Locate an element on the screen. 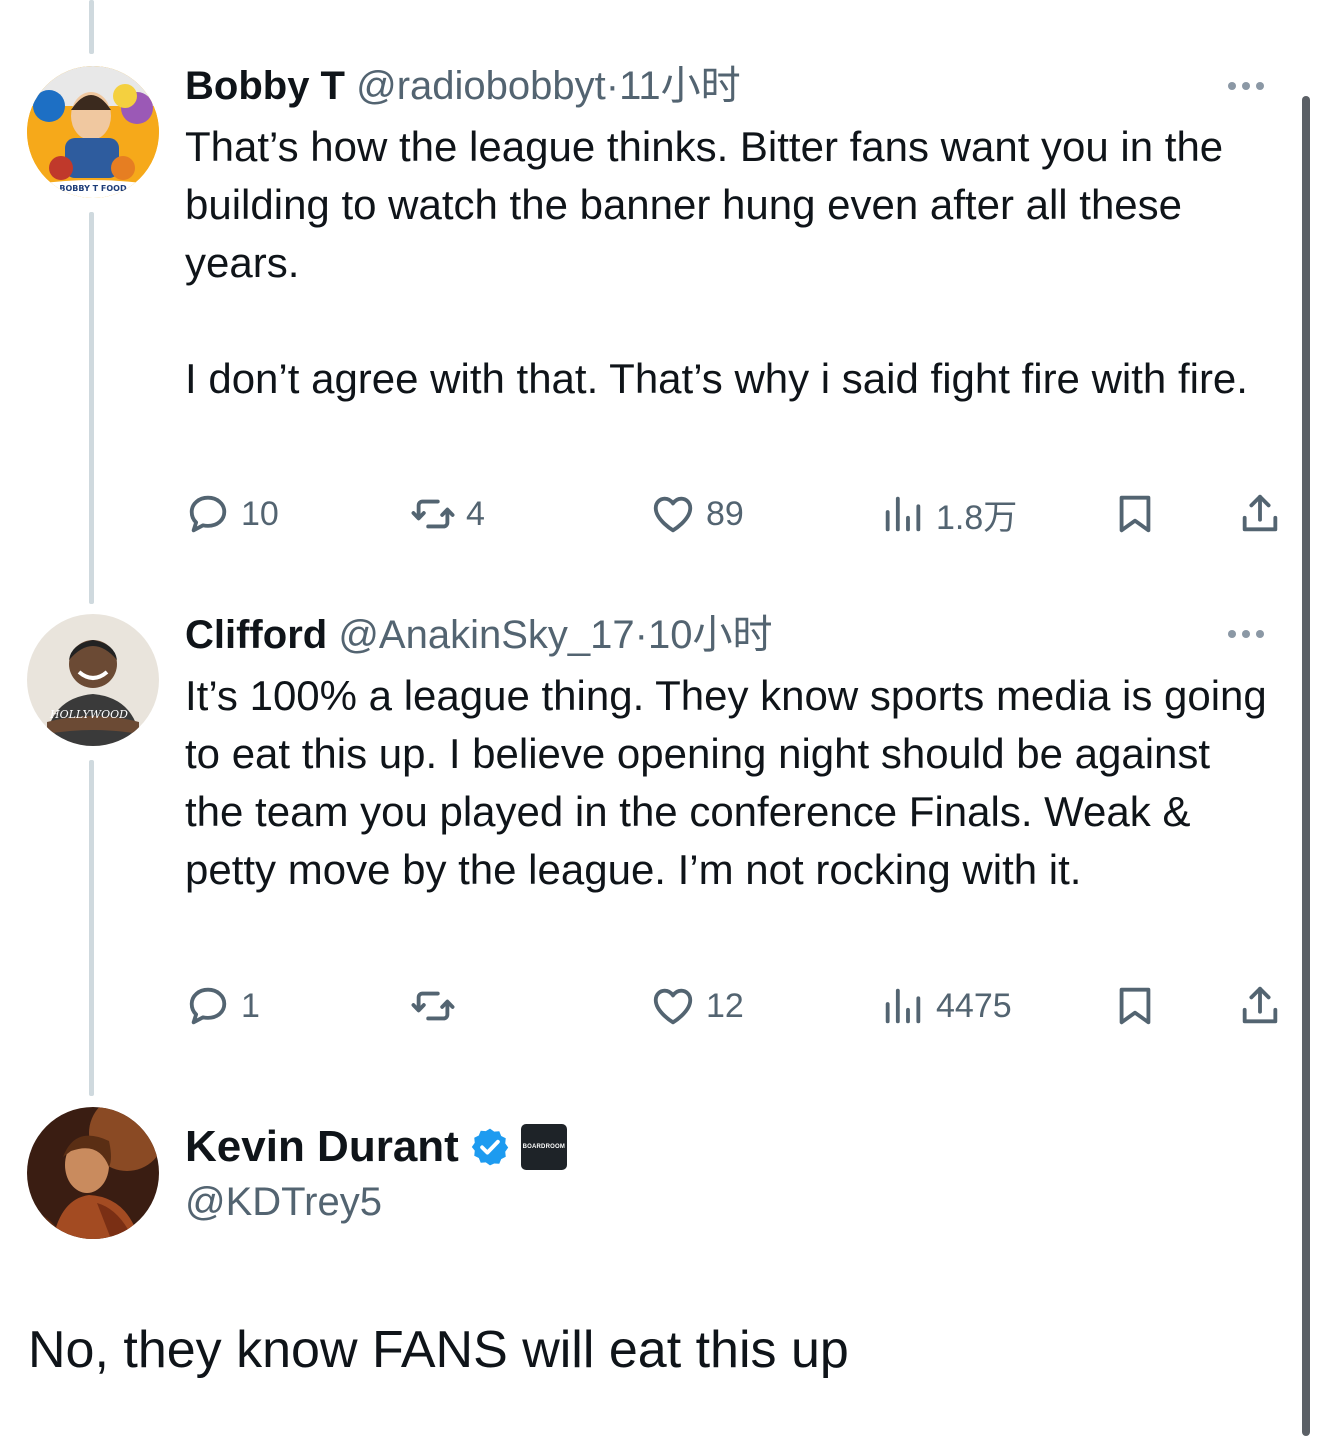 The image size is (1320, 1453). retweet-button is located at coordinates (438, 1006).